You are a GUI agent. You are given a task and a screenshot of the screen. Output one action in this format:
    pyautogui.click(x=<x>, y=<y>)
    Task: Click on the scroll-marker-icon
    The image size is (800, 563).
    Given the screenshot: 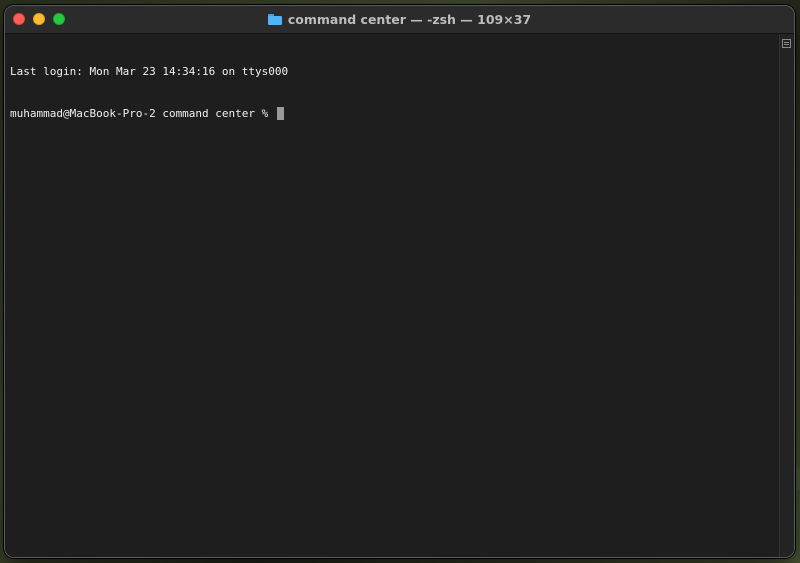 What is the action you would take?
    pyautogui.click(x=786, y=43)
    